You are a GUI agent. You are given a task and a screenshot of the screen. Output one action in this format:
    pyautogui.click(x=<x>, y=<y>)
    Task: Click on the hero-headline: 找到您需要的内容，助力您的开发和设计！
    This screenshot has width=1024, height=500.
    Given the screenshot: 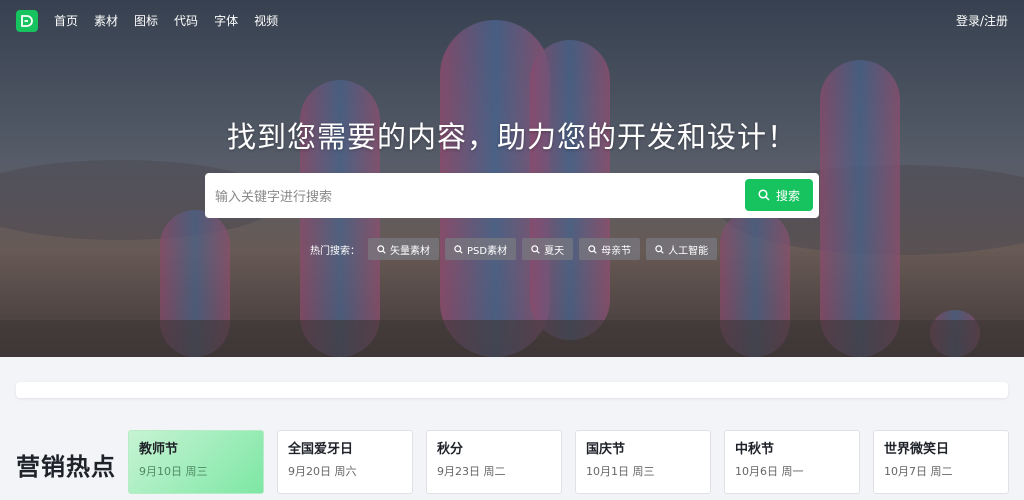 What is the action you would take?
    pyautogui.click(x=511, y=137)
    